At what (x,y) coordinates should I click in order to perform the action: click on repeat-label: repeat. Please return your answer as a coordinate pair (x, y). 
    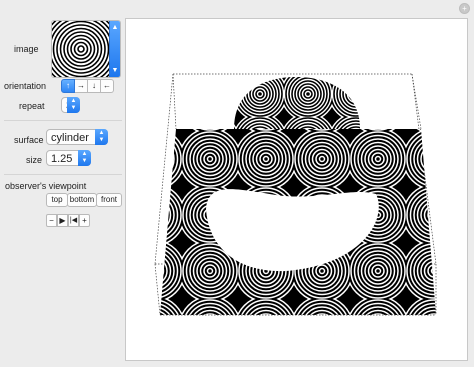
    Looking at the image, I should click on (32, 106).